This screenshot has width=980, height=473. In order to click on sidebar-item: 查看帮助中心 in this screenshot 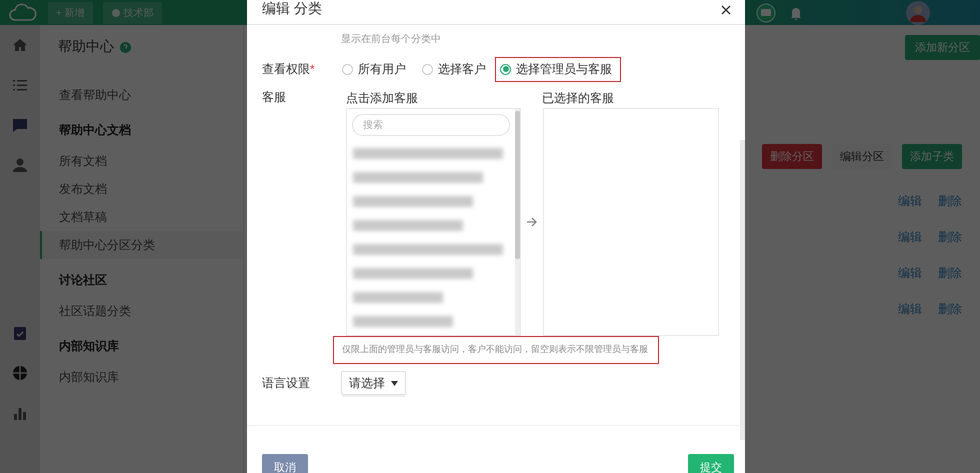, I will do `click(141, 95)`.